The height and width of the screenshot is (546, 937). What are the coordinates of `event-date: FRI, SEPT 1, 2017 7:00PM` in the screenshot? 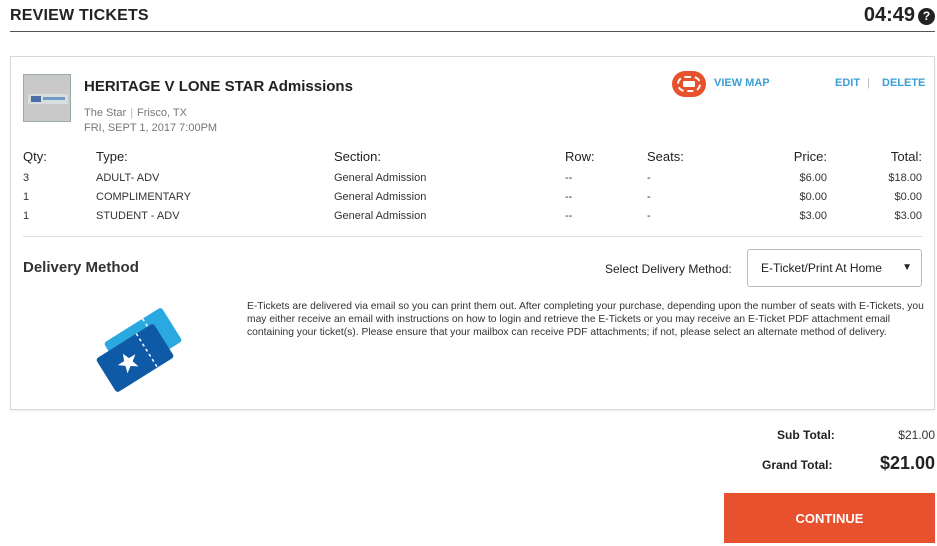 It's located at (151, 128).